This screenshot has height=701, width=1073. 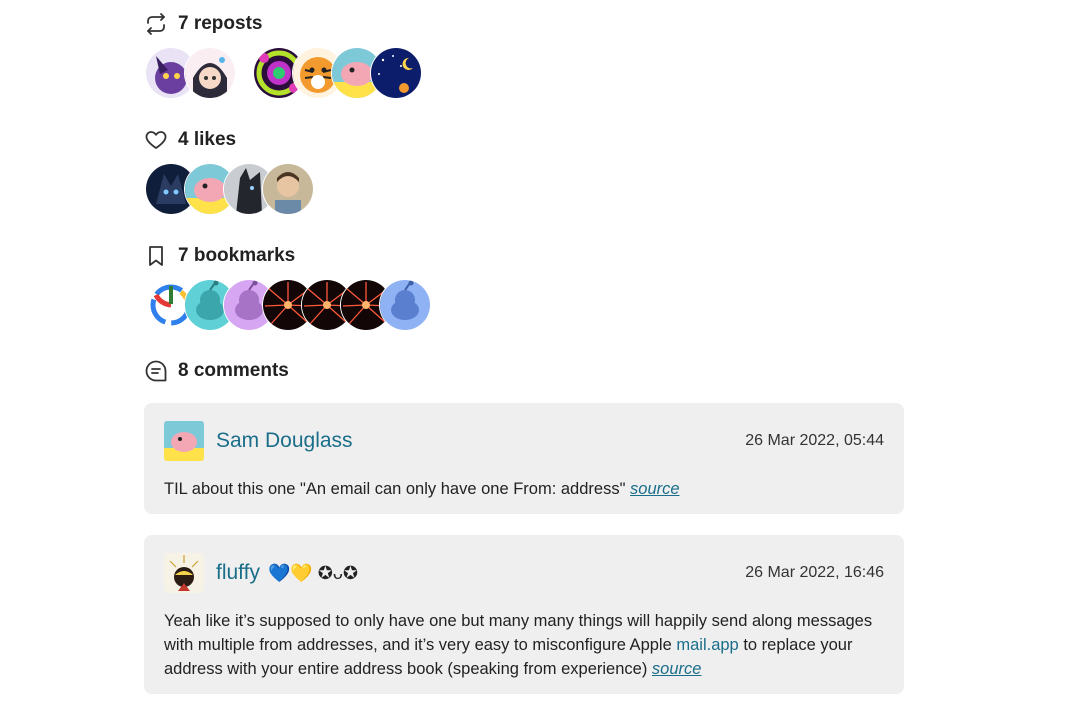 I want to click on comment-date: 26 Mar 2022, 16:46, so click(x=814, y=572).